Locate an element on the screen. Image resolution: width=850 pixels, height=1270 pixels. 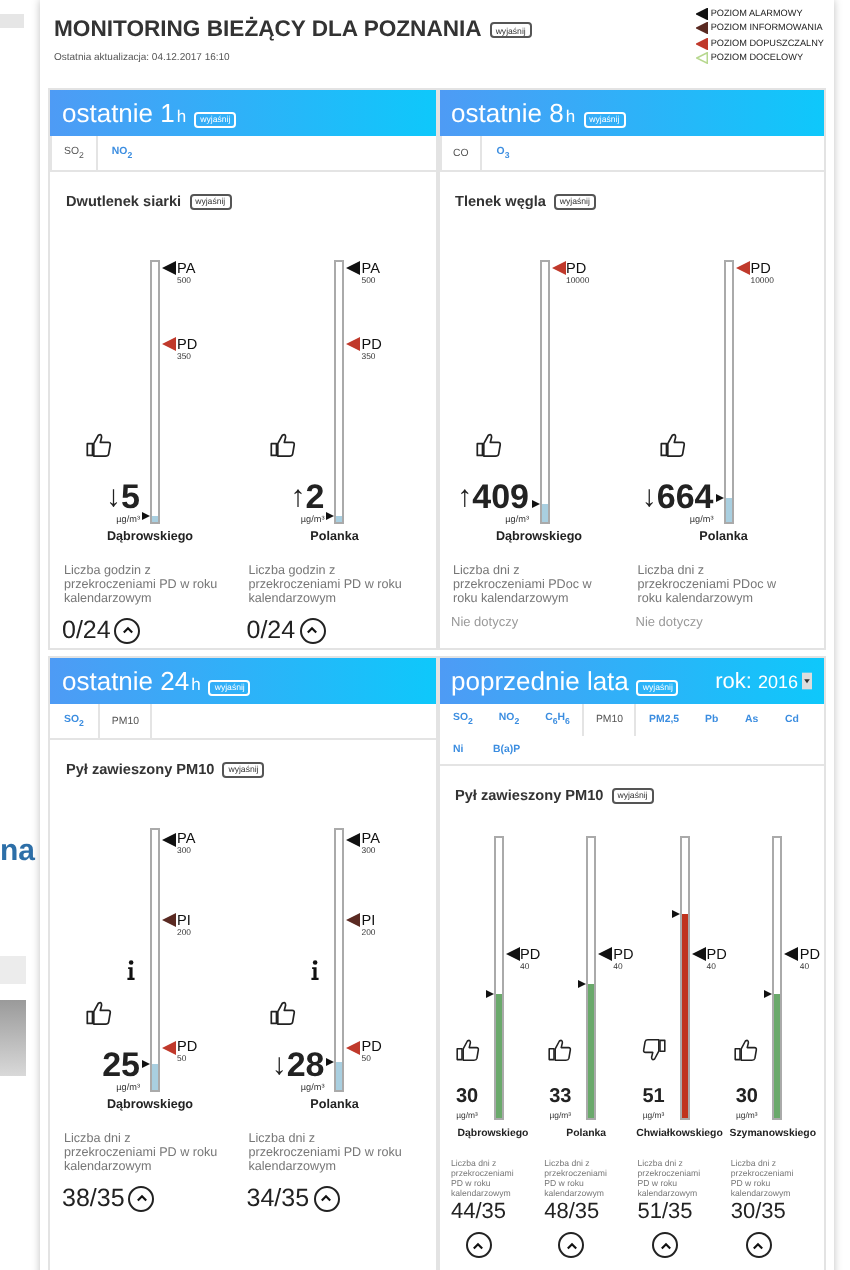
exceedance-count: 51/35 is located at coordinates (665, 1212).